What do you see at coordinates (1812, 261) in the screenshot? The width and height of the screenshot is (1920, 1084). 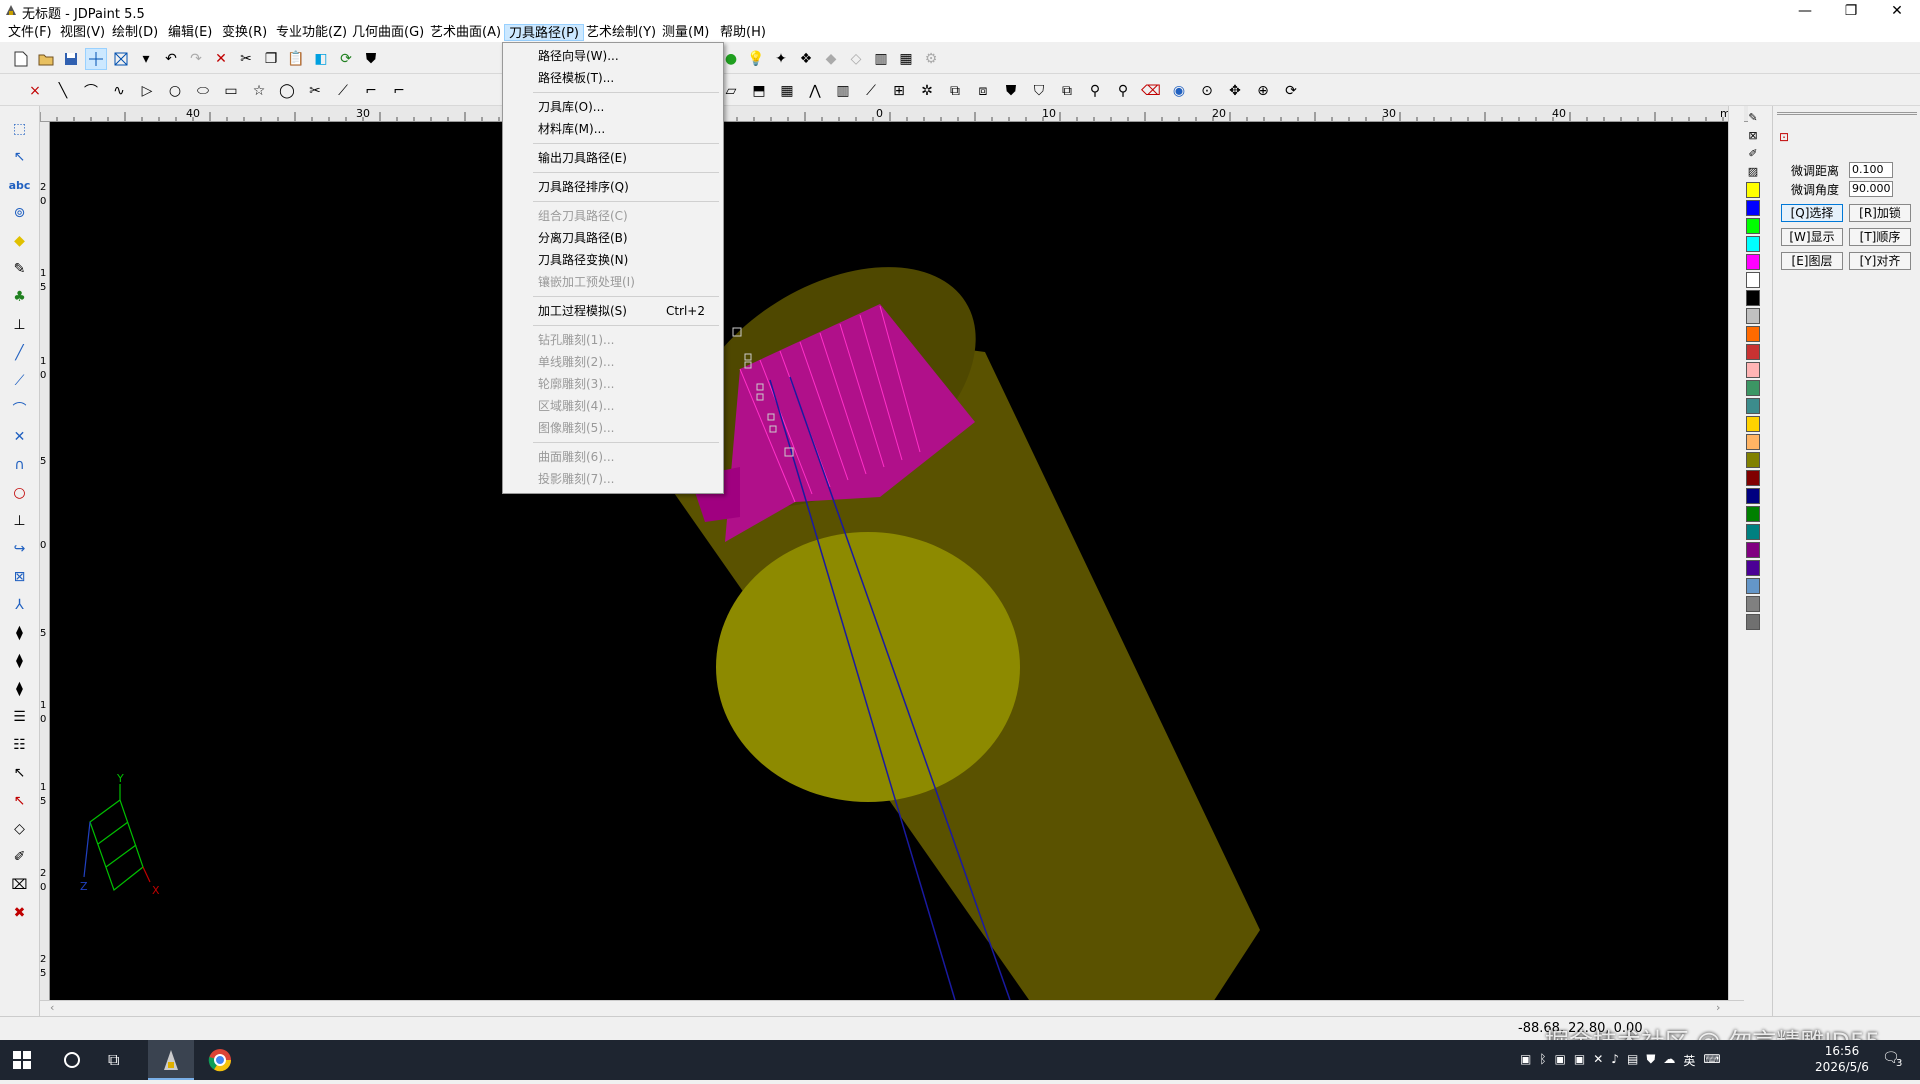 I see `layer-mode-button: [E]图层` at bounding box center [1812, 261].